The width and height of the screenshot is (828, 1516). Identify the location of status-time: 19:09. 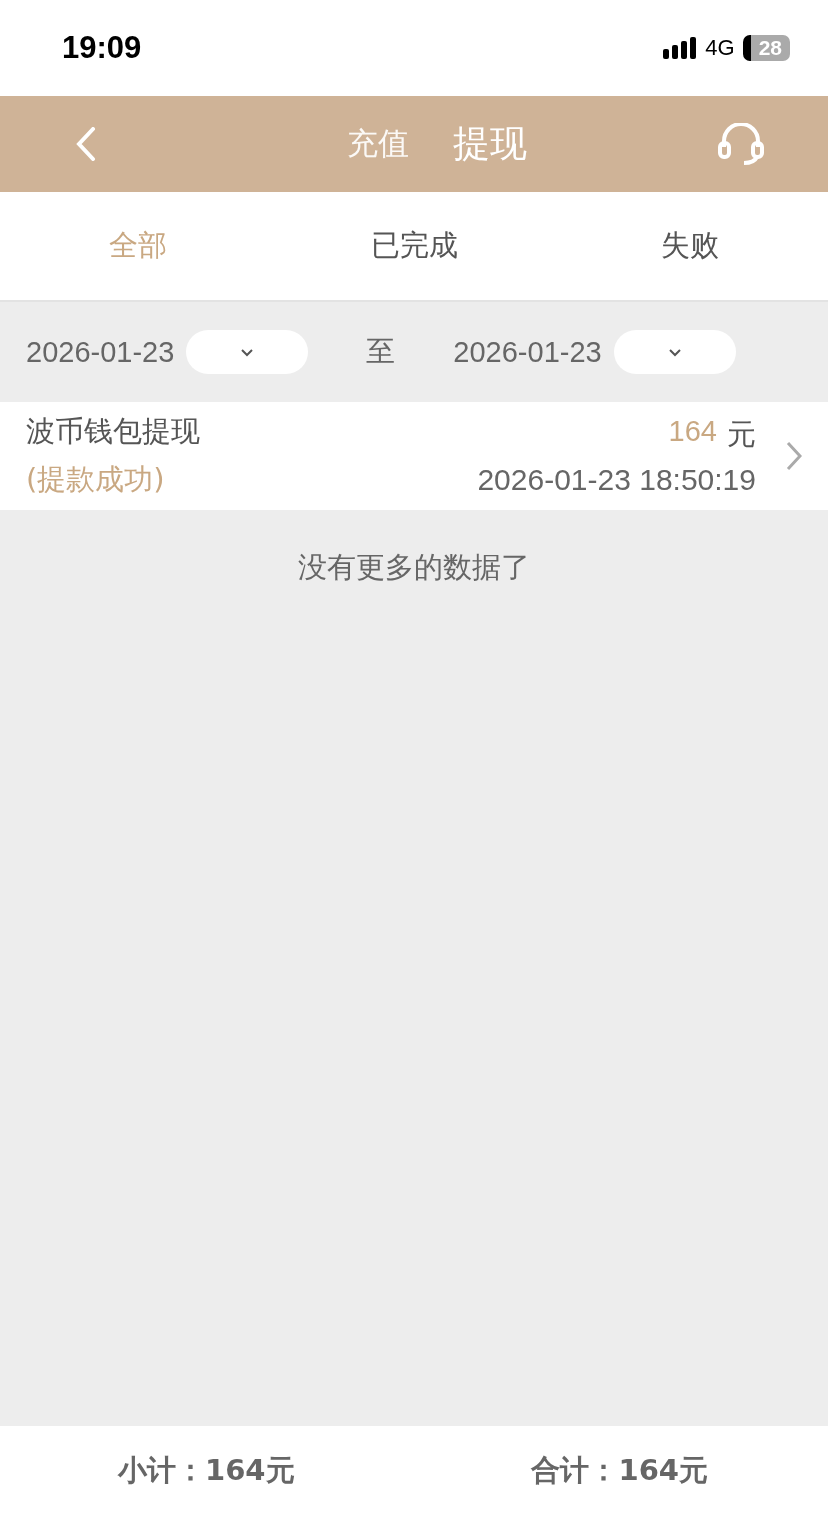
(102, 48).